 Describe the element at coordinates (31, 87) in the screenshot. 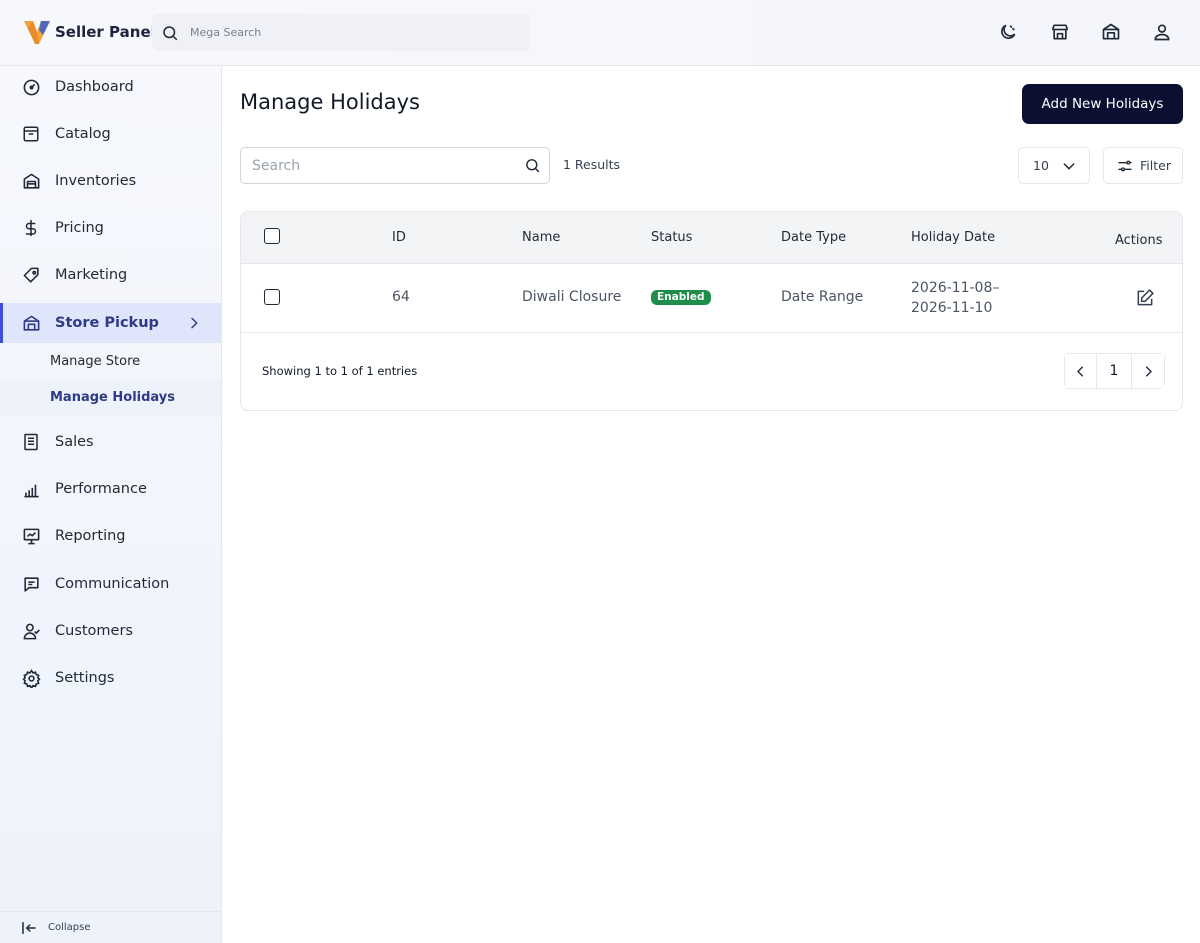

I see `dashboard-icon` at that location.